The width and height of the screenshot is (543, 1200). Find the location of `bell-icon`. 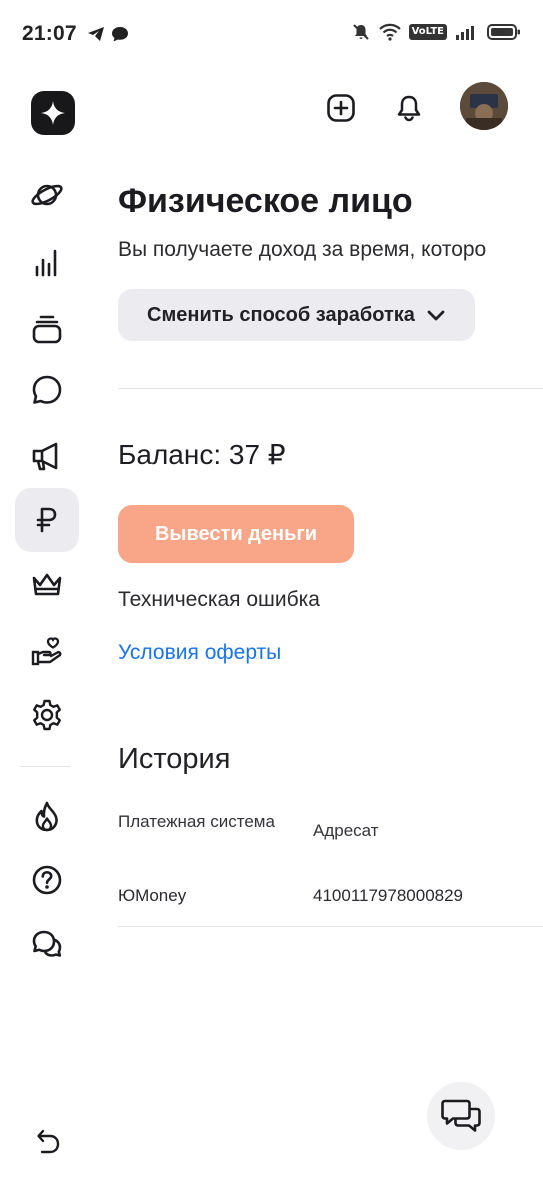

bell-icon is located at coordinates (409, 108).